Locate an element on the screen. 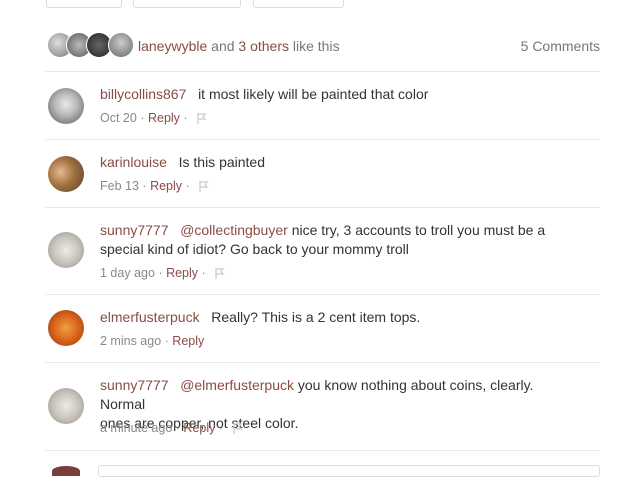  comment-meta: Feb 13 · Reply · is located at coordinates (154, 186).